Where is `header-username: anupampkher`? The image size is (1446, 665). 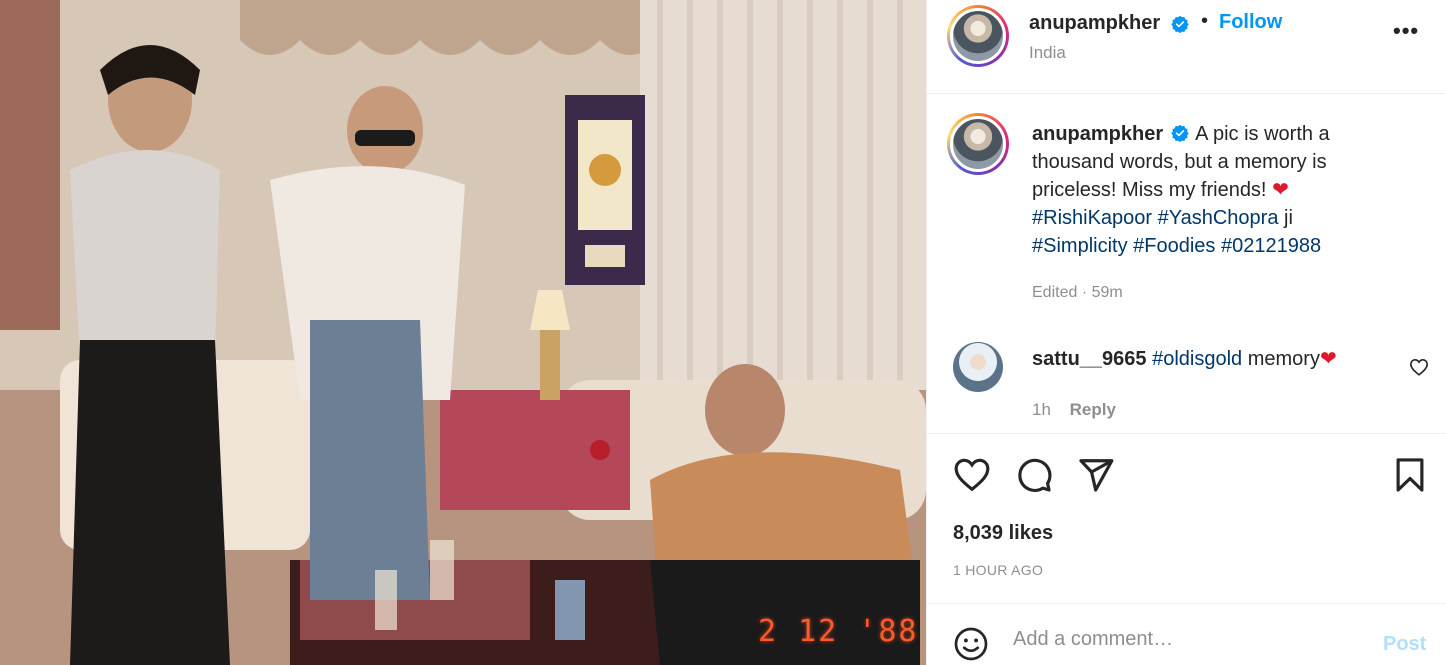 header-username: anupampkher is located at coordinates (1094, 23).